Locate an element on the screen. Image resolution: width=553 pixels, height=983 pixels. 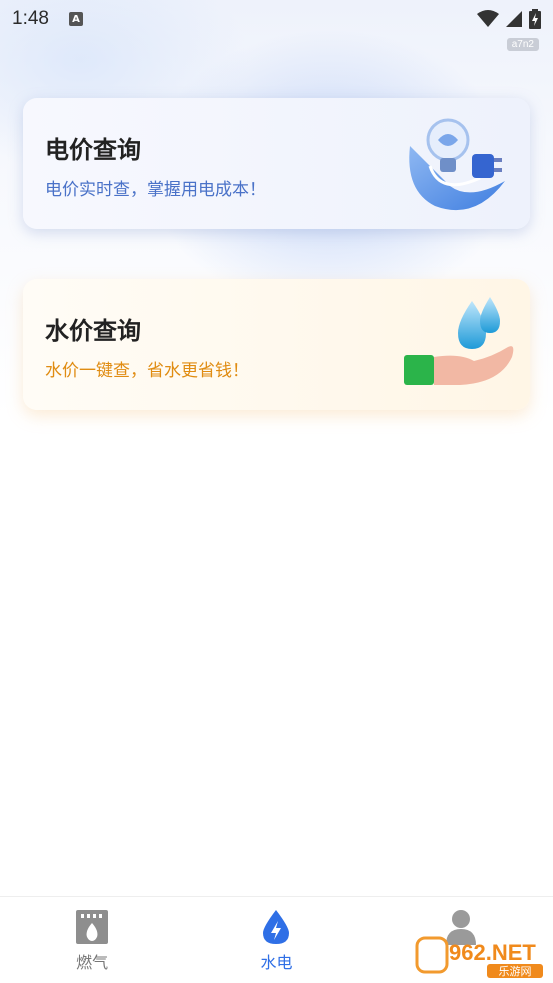
signal-icon is located at coordinates (514, 19).